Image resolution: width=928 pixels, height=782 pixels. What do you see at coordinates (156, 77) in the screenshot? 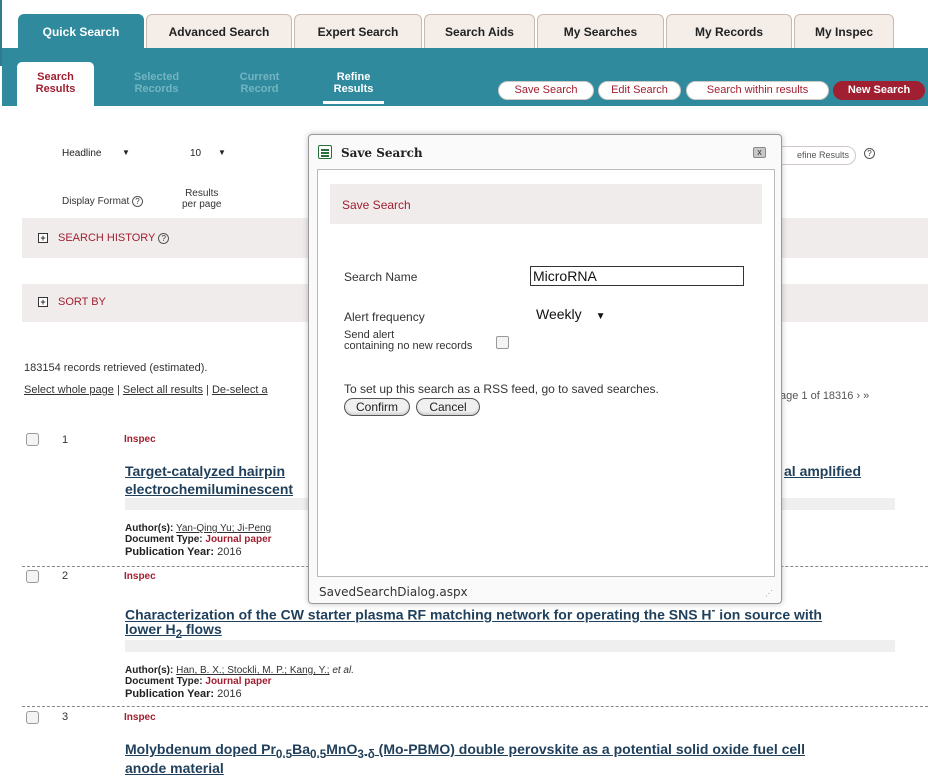
I see `subtab-label: Selected` at bounding box center [156, 77].